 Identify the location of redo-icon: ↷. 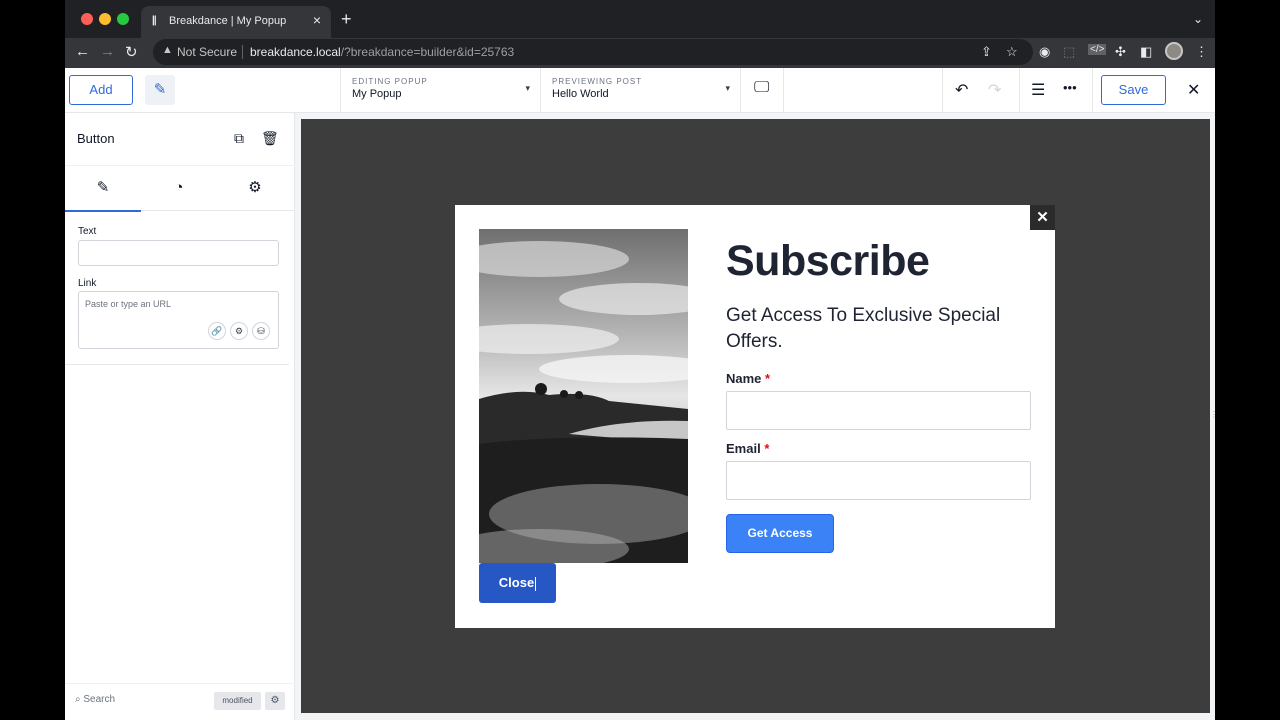
(994, 90).